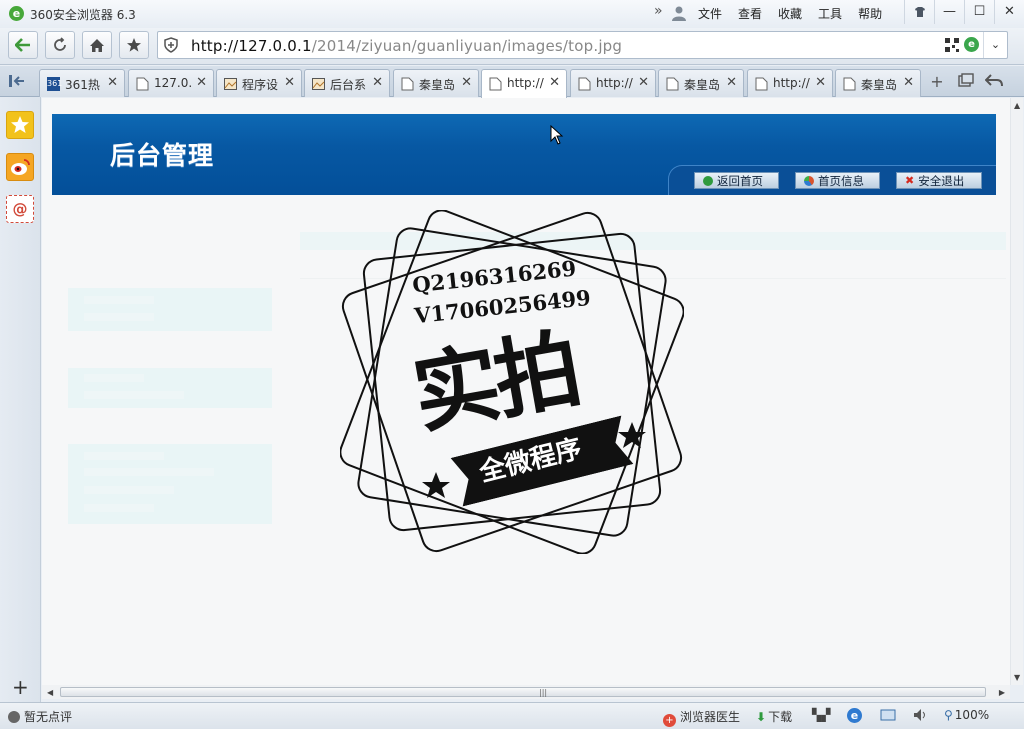 The image size is (1024, 729). I want to click on new-tab-icon: +, so click(937, 82).